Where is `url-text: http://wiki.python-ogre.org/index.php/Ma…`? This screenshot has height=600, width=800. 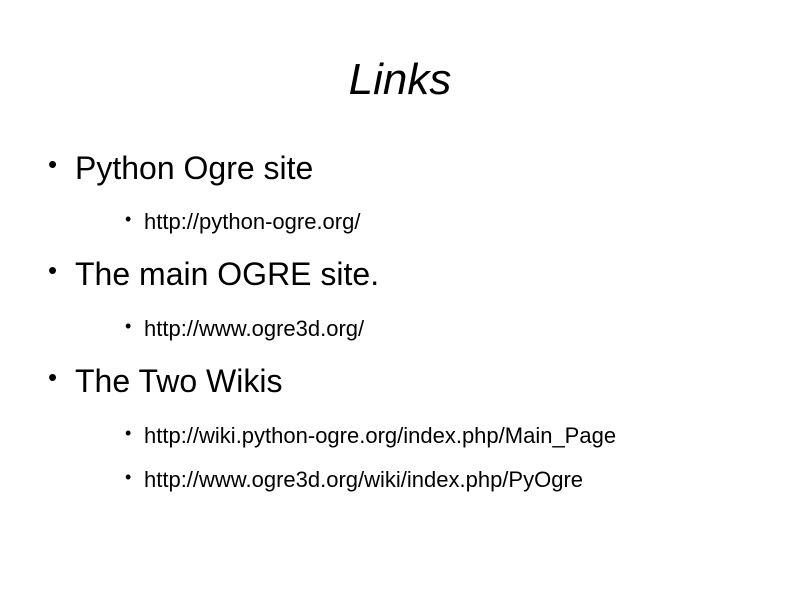 url-text: http://wiki.python-ogre.org/index.php/Ma… is located at coordinates (380, 435).